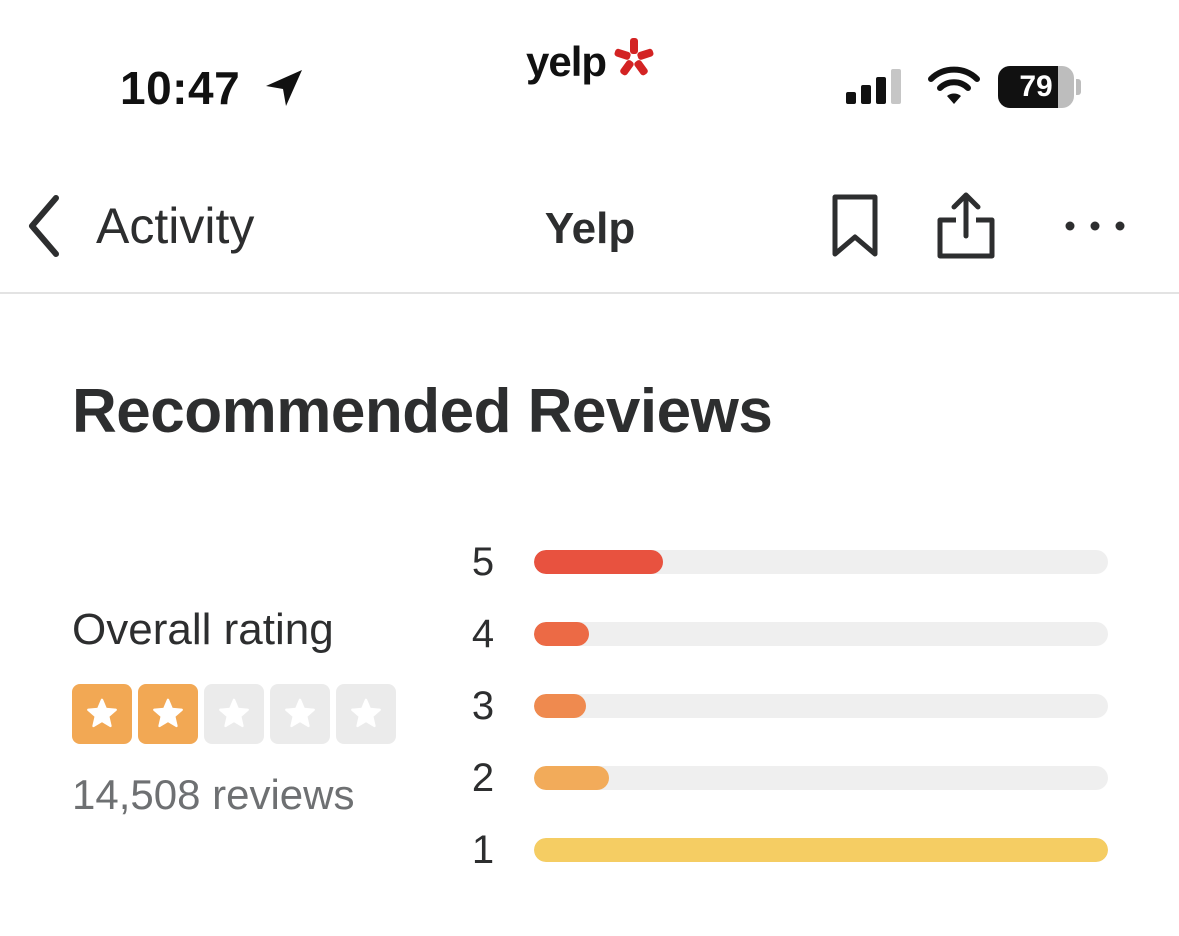 This screenshot has width=1179, height=936. I want to click on more-options-button, so click(1095, 226).